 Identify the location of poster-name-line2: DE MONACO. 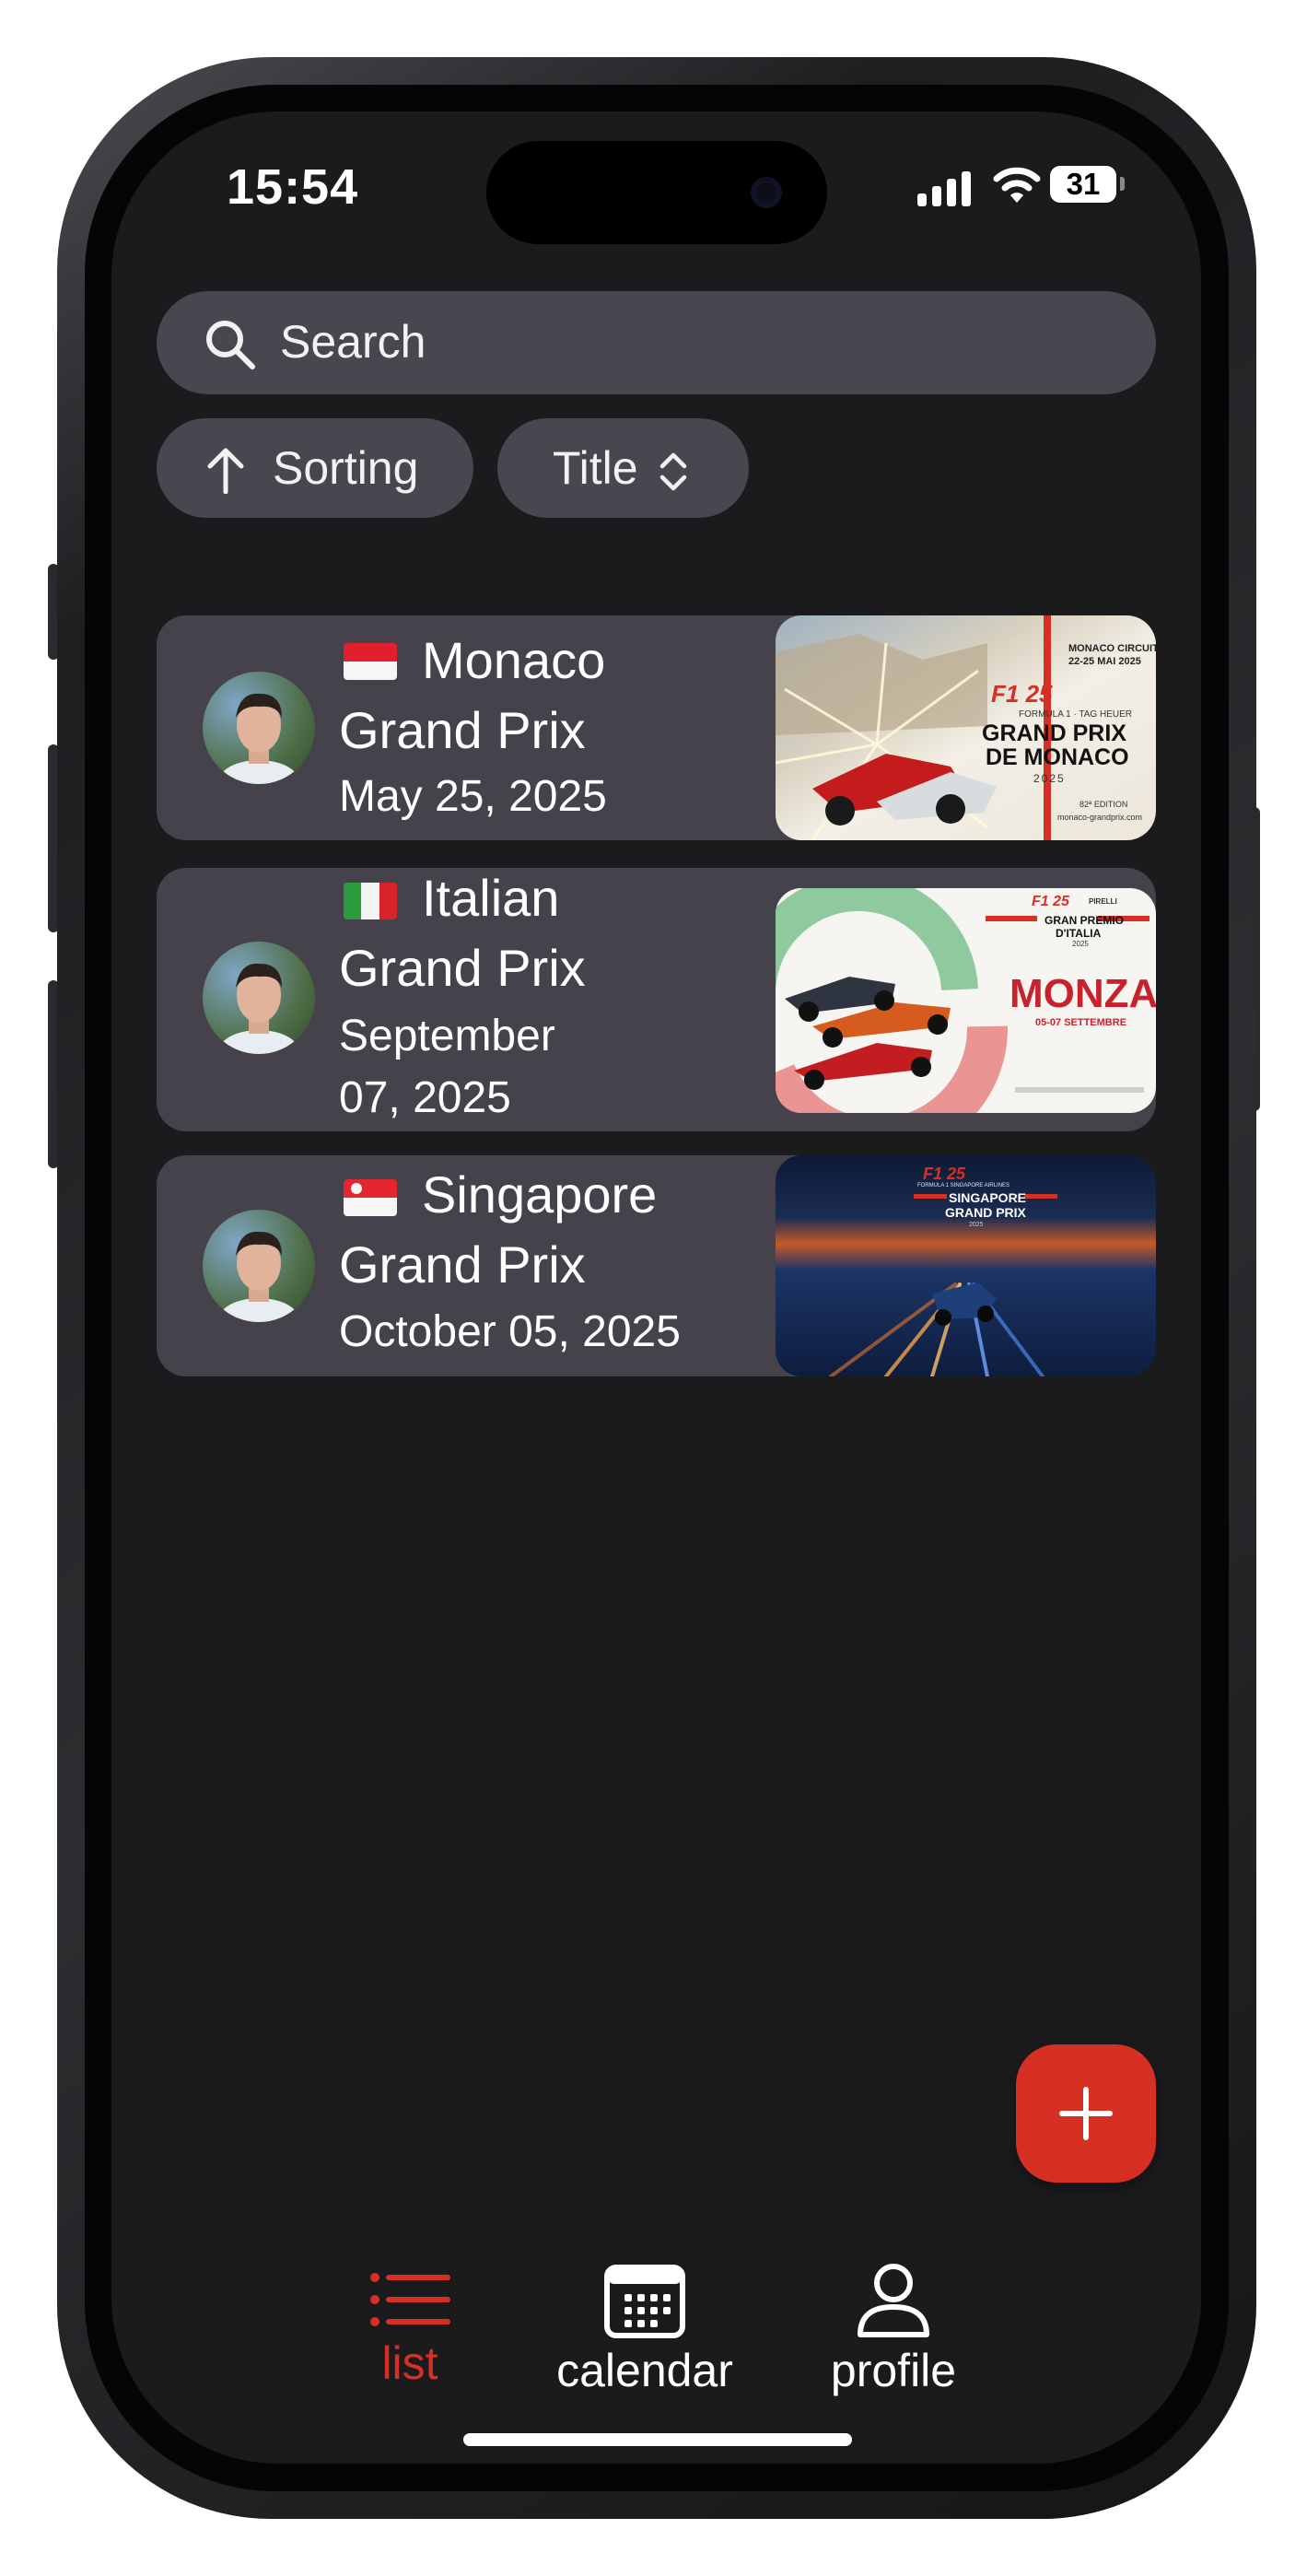
(1057, 757).